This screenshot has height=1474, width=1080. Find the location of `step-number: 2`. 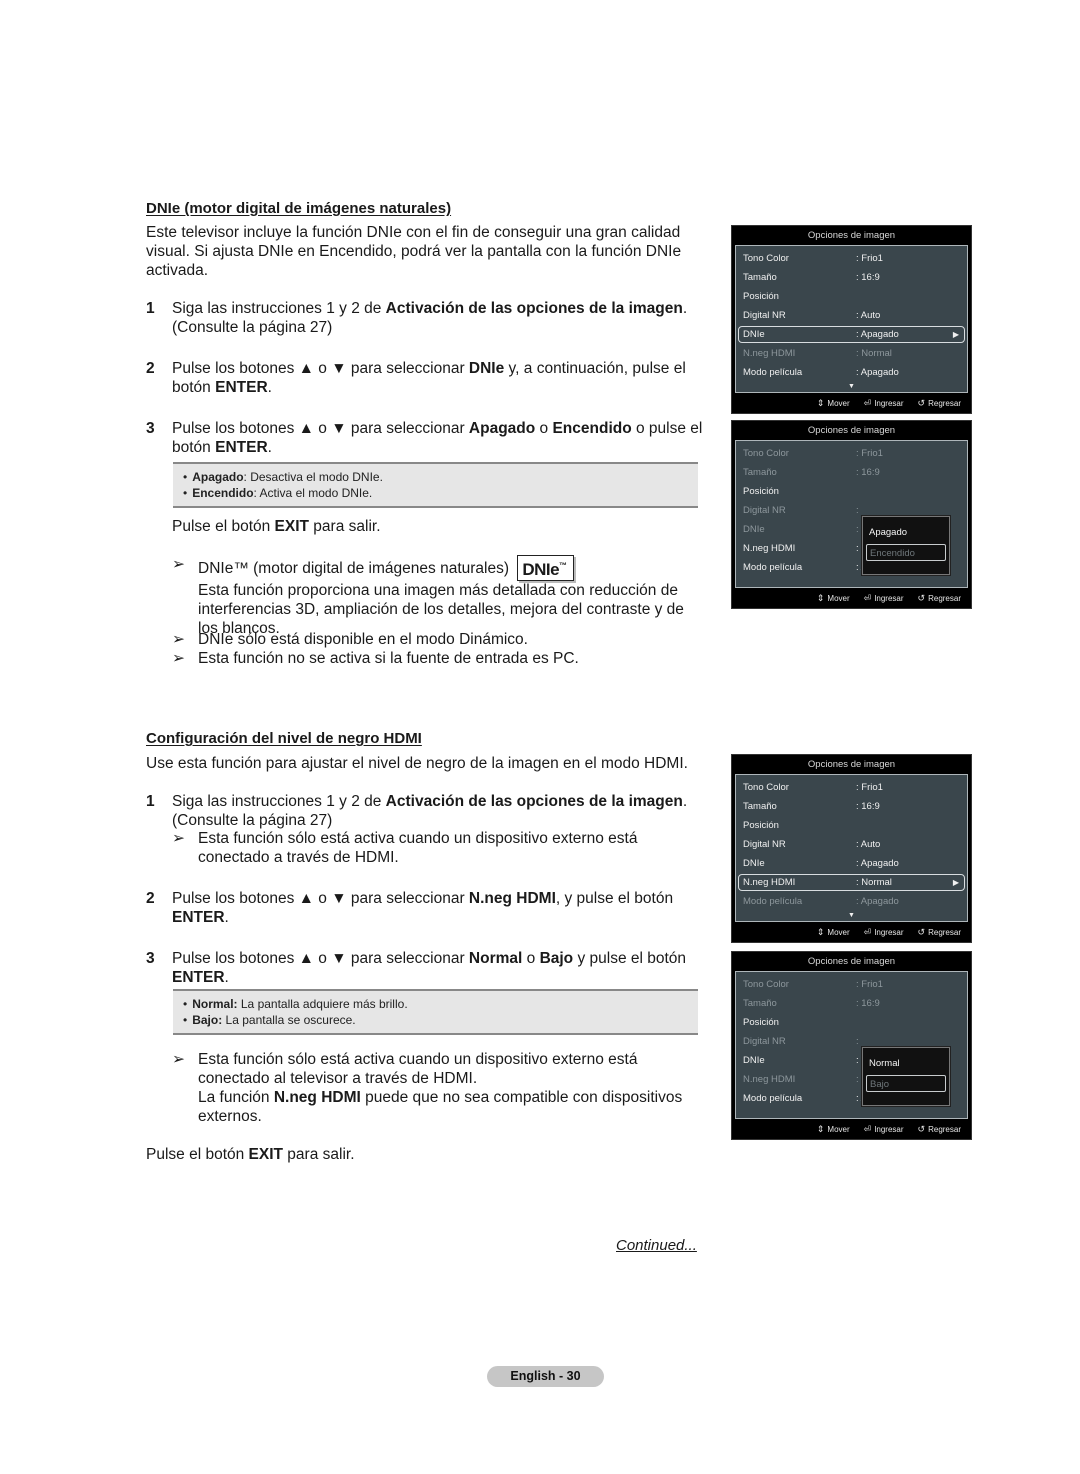

step-number: 2 is located at coordinates (150, 898).